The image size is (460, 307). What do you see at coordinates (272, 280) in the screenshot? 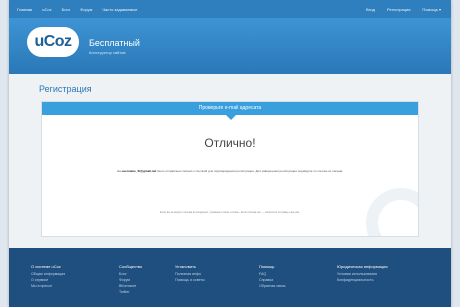
I see `footer-link: Справка` at bounding box center [272, 280].